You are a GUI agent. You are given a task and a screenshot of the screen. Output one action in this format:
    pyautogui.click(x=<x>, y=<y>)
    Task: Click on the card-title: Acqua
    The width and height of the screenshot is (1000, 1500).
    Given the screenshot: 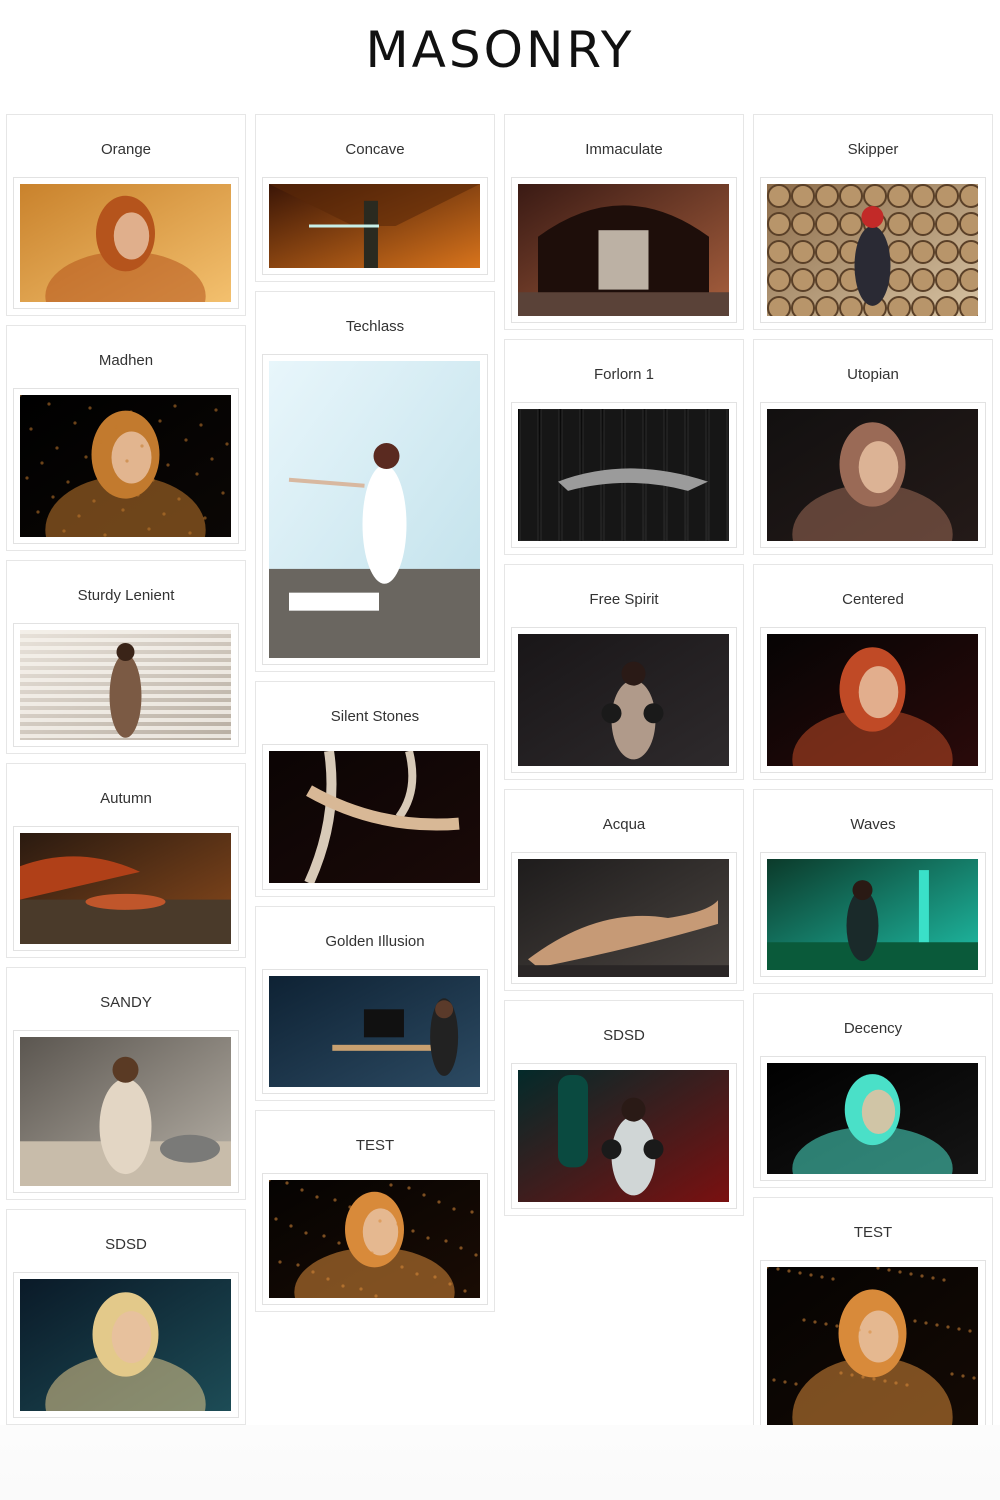 What is the action you would take?
    pyautogui.click(x=624, y=824)
    